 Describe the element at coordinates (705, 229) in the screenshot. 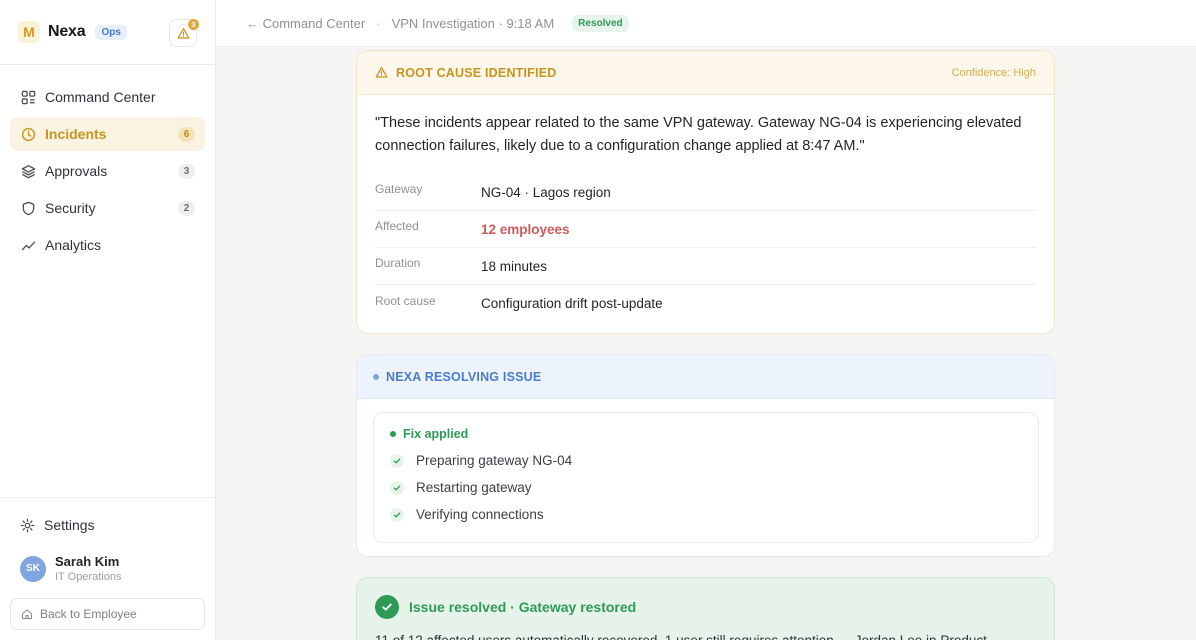

I see `detail-row-affected: Affected 12 employees` at that location.